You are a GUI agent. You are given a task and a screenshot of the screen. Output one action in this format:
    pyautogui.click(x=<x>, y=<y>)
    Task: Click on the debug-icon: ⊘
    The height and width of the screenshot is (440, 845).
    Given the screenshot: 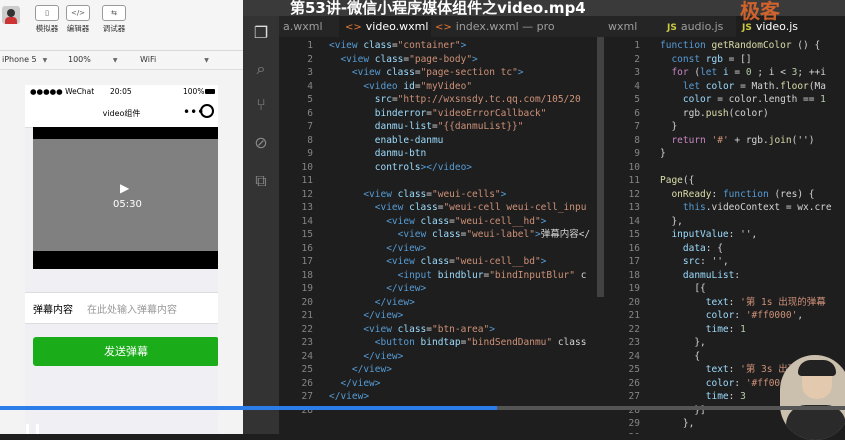 What is the action you would take?
    pyautogui.click(x=261, y=143)
    